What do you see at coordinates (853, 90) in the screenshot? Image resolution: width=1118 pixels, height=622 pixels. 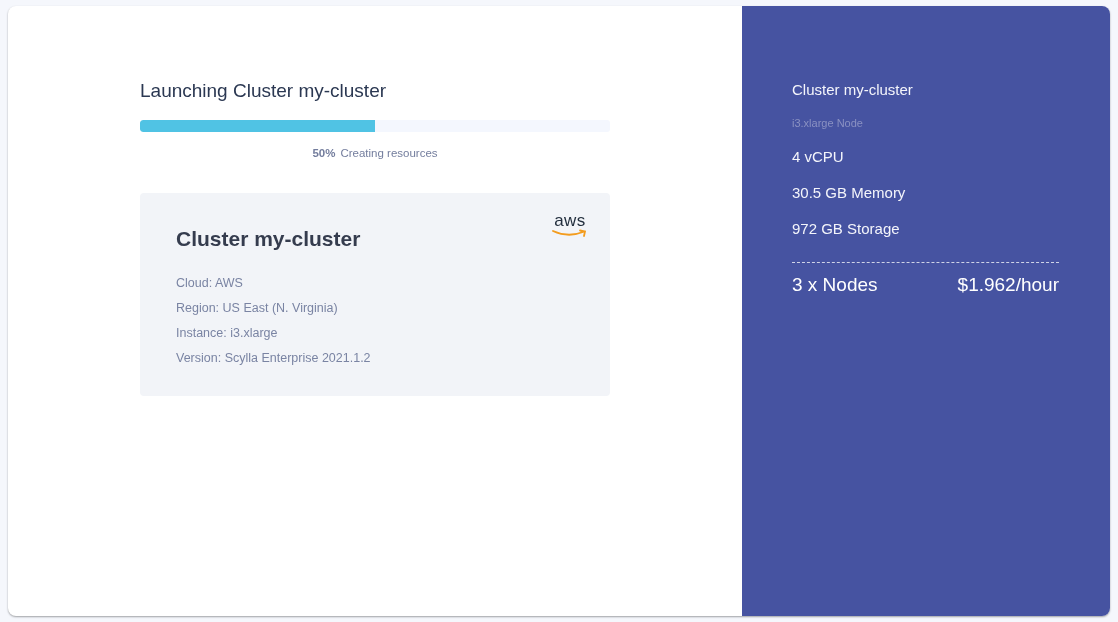 I see `summary-title: Cluster my-cluster` at bounding box center [853, 90].